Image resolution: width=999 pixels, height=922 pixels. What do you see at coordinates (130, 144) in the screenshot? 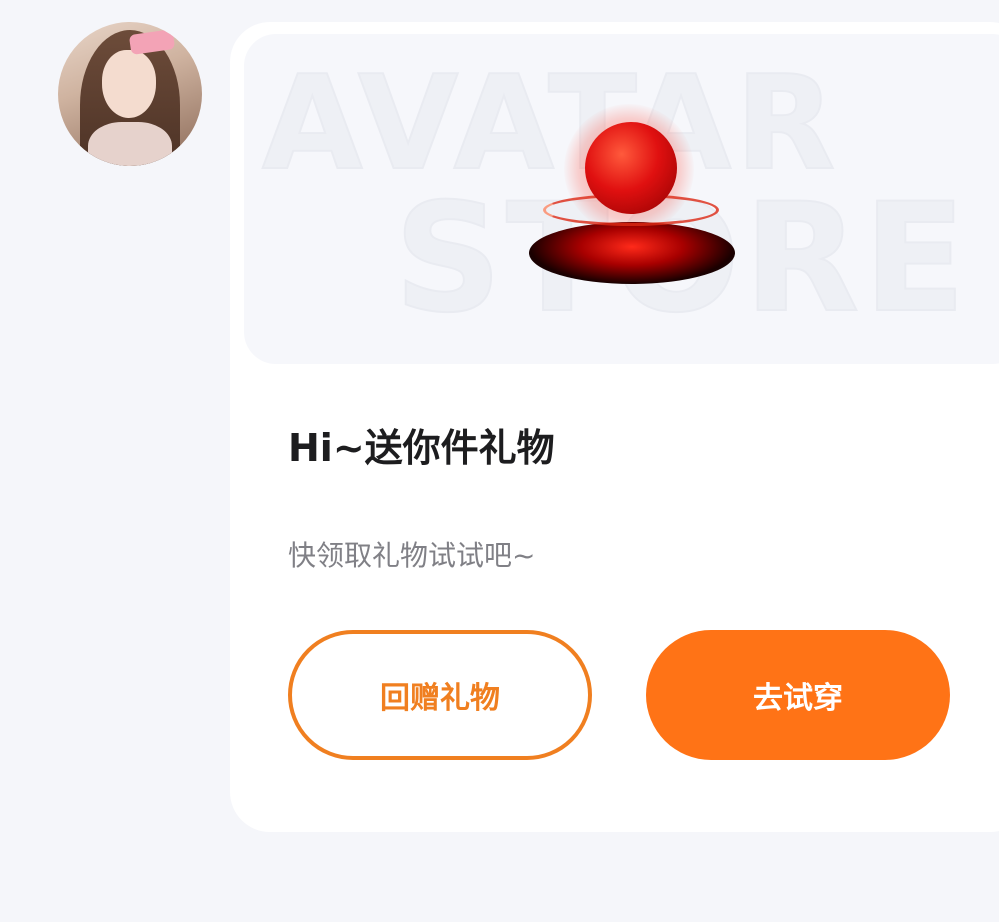
I see `avatar-shirt` at bounding box center [130, 144].